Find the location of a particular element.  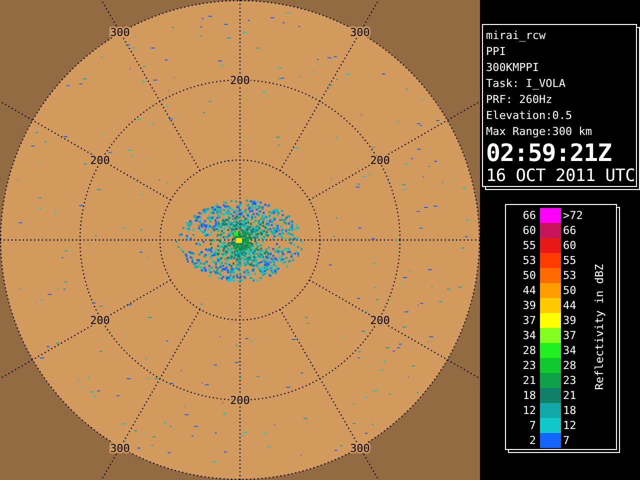

info-line: PRF: 260Hz is located at coordinates (520, 100).